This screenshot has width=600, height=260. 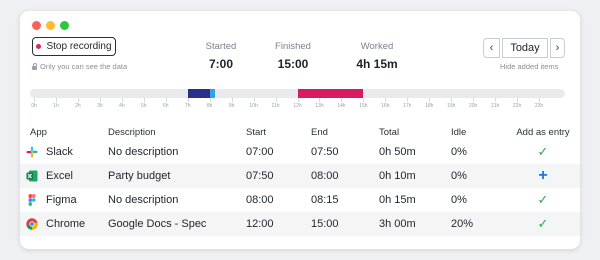 I want to click on excel-icon, so click(x=32, y=176).